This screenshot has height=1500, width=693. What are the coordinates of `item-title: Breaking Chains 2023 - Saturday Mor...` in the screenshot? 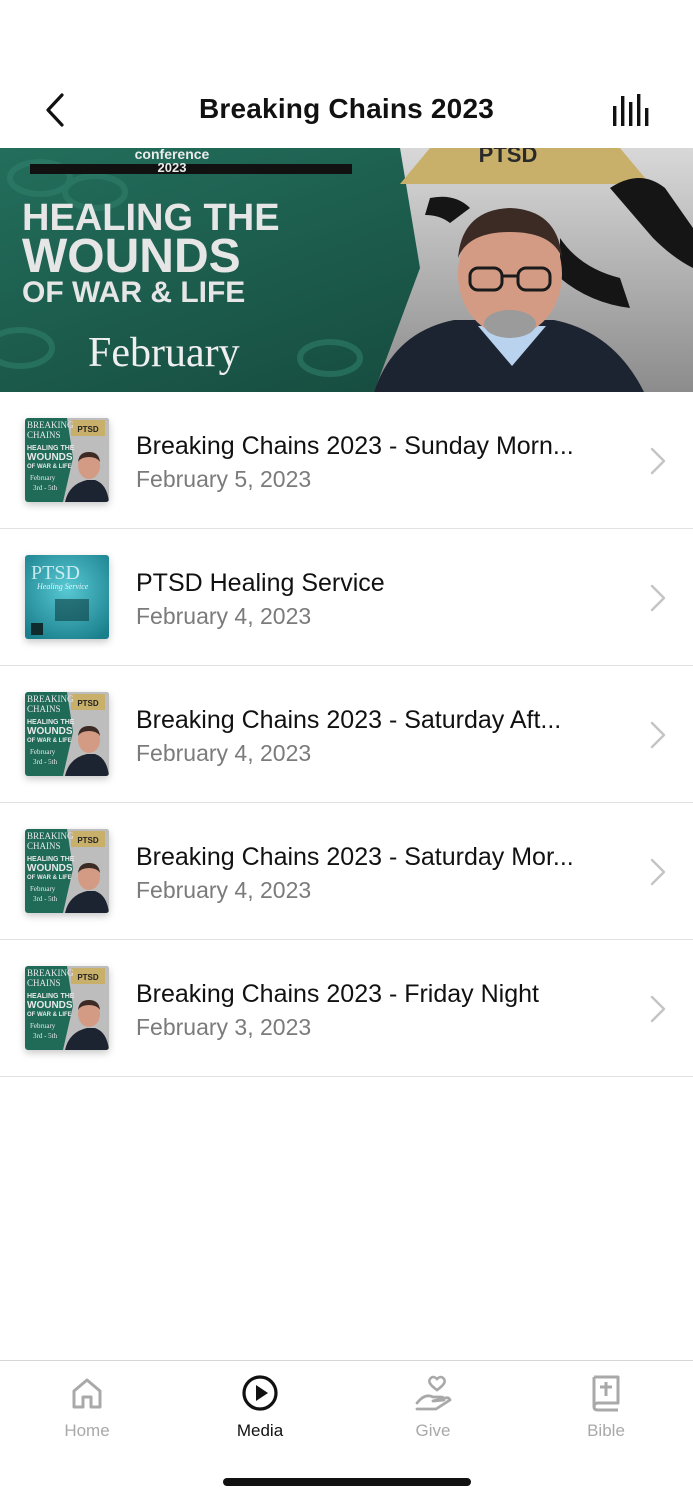 It's located at (355, 857).